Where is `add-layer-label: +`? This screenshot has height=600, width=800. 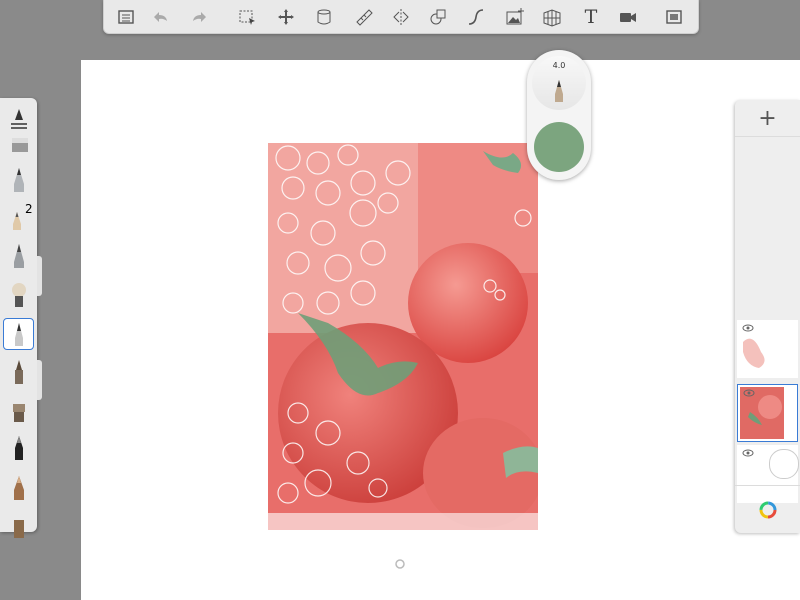
add-layer-label: + is located at coordinates (767, 118).